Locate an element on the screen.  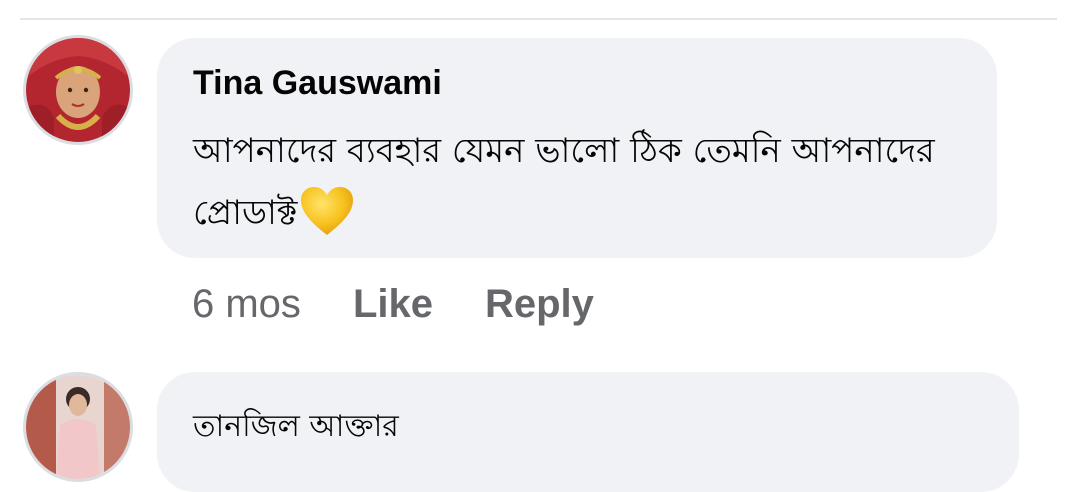
comment-author: Tina Gauswami is located at coordinates (317, 83).